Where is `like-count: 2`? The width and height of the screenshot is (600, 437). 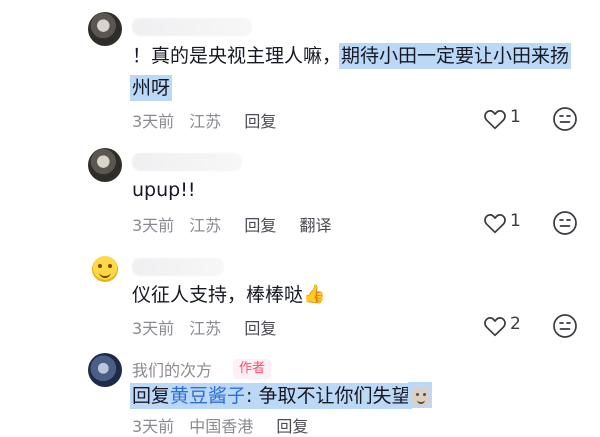 like-count: 2 is located at coordinates (515, 324).